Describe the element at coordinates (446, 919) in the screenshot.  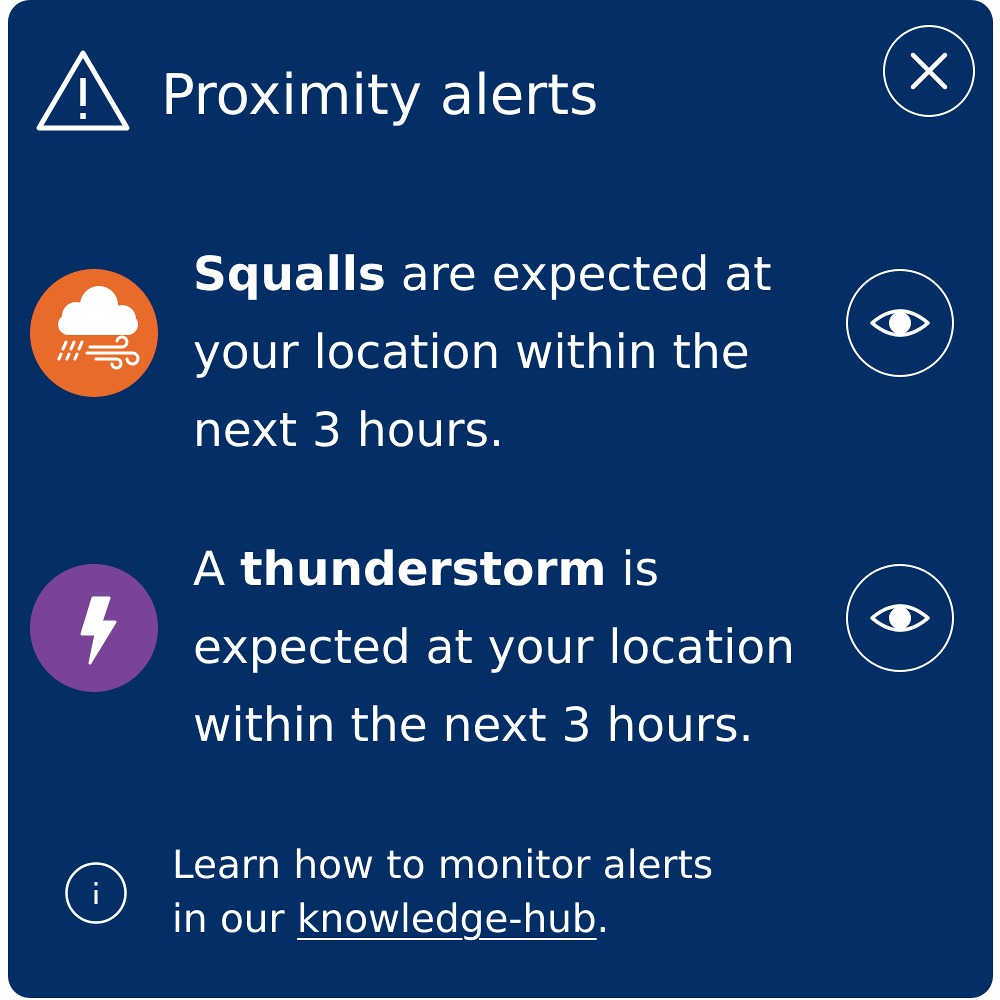
I see `knowledge-hub-link: knowledge-hub` at that location.